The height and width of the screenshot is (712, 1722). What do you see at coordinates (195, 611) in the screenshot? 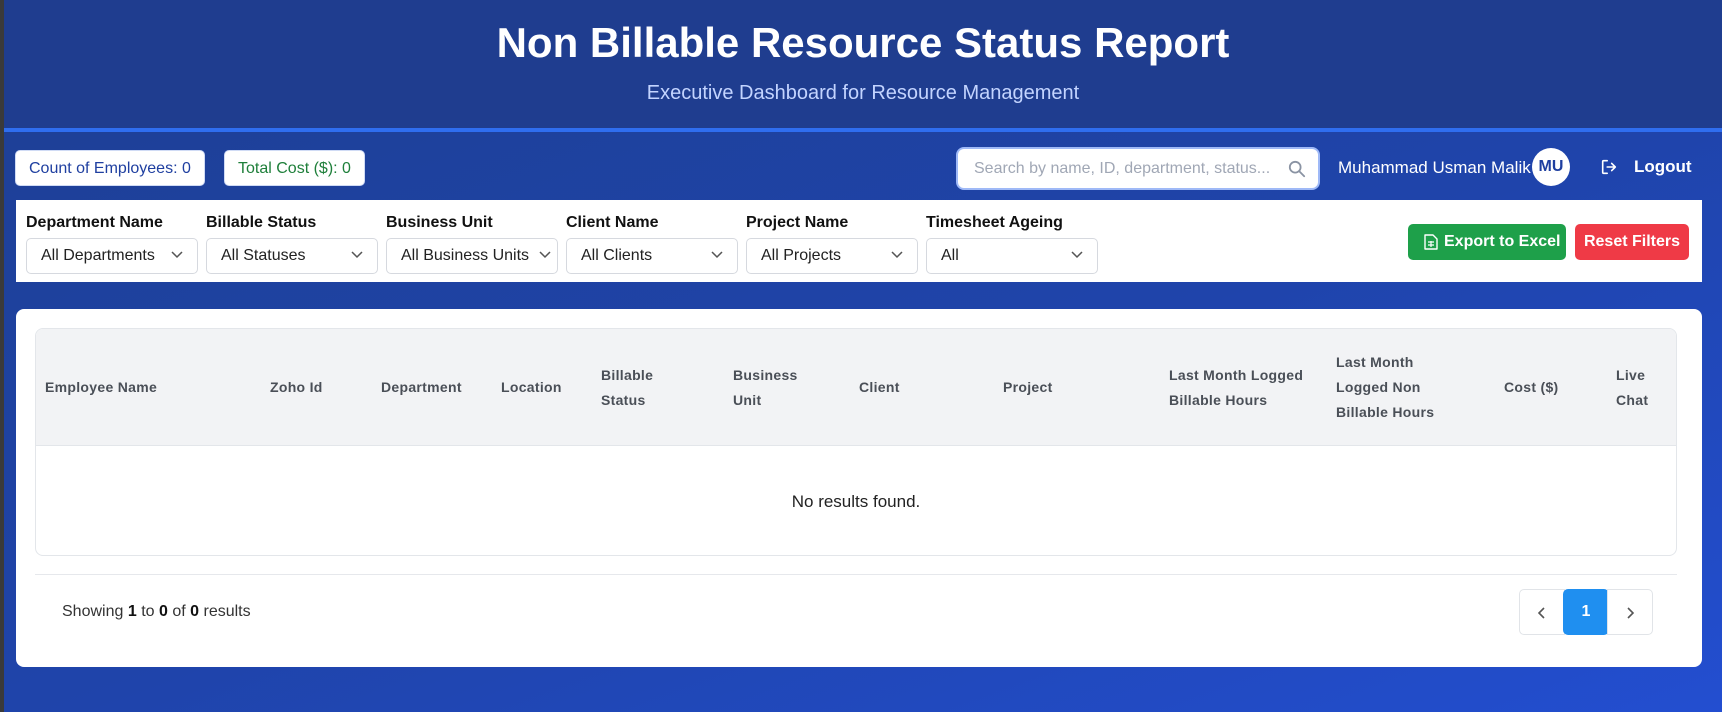
I see `results-total: 0` at bounding box center [195, 611].